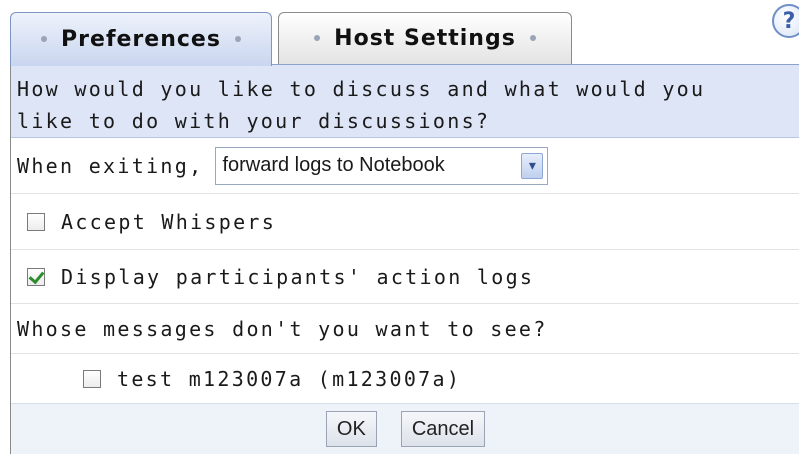 The image size is (799, 454). I want to click on tab-host-settings: Host Settings, so click(425, 38).